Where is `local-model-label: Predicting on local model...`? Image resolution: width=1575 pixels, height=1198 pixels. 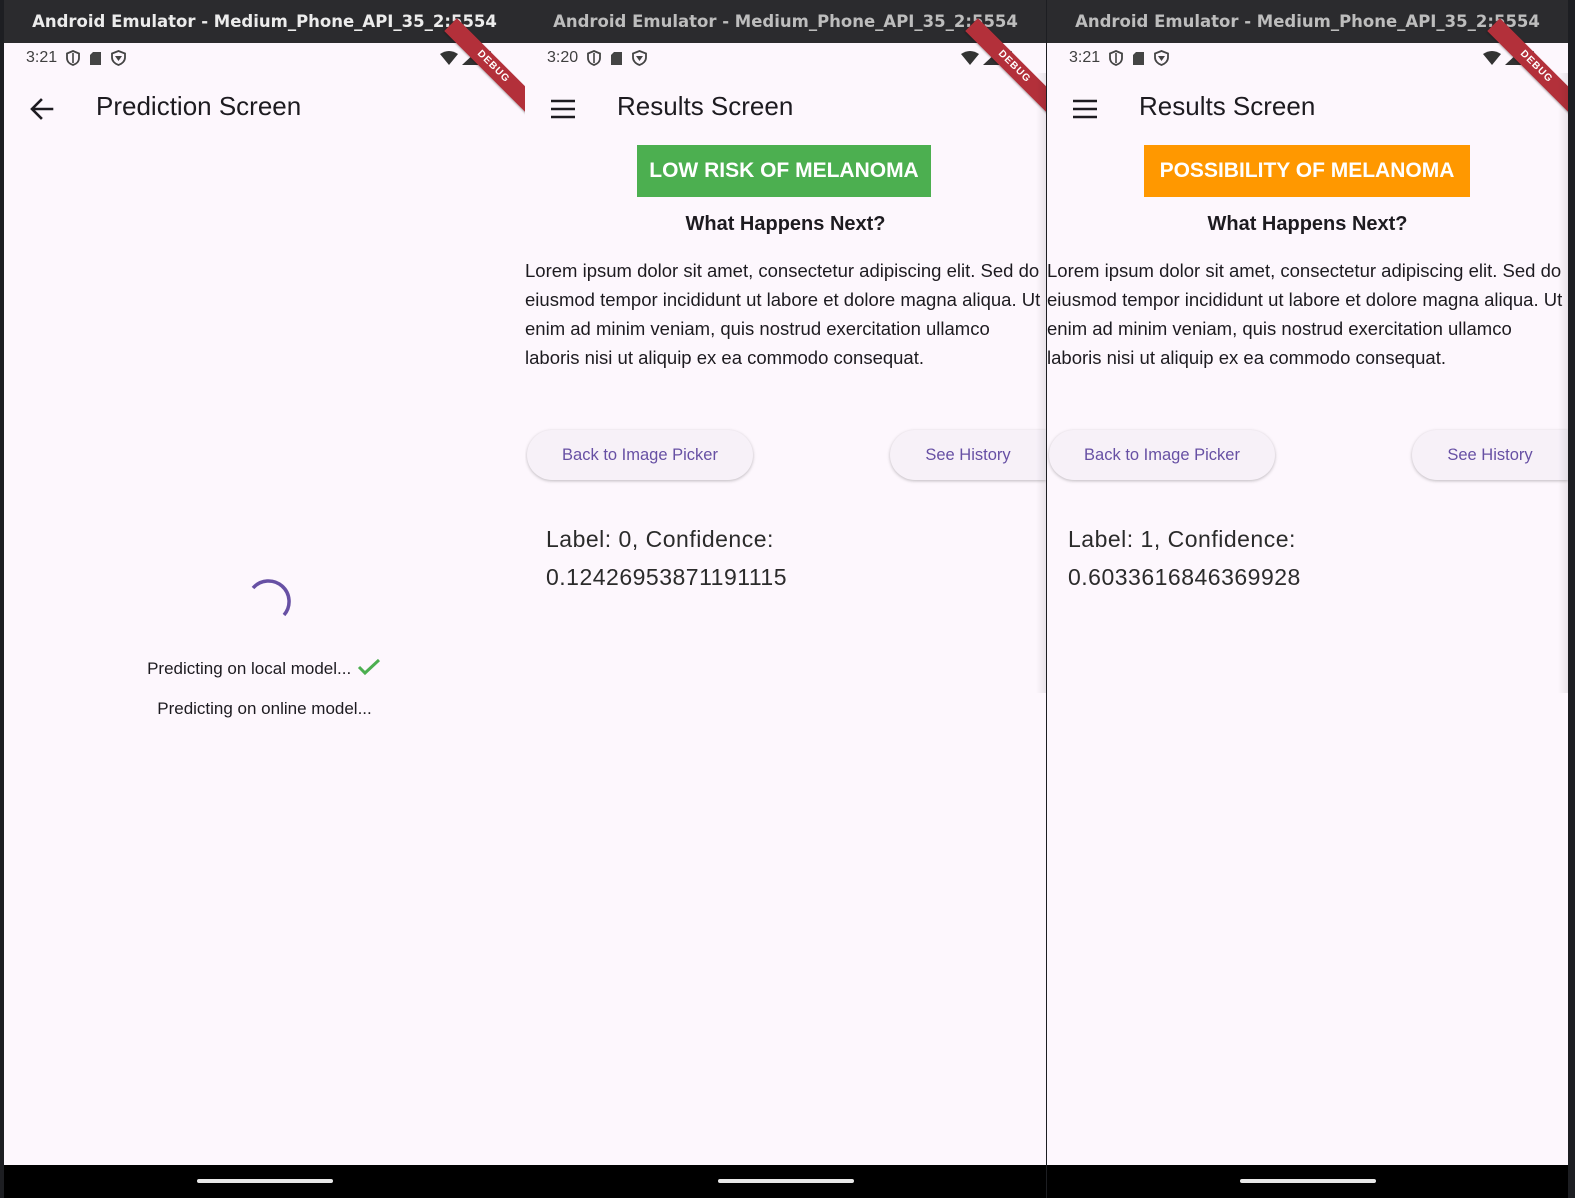
local-model-label: Predicting on local model... is located at coordinates (249, 668).